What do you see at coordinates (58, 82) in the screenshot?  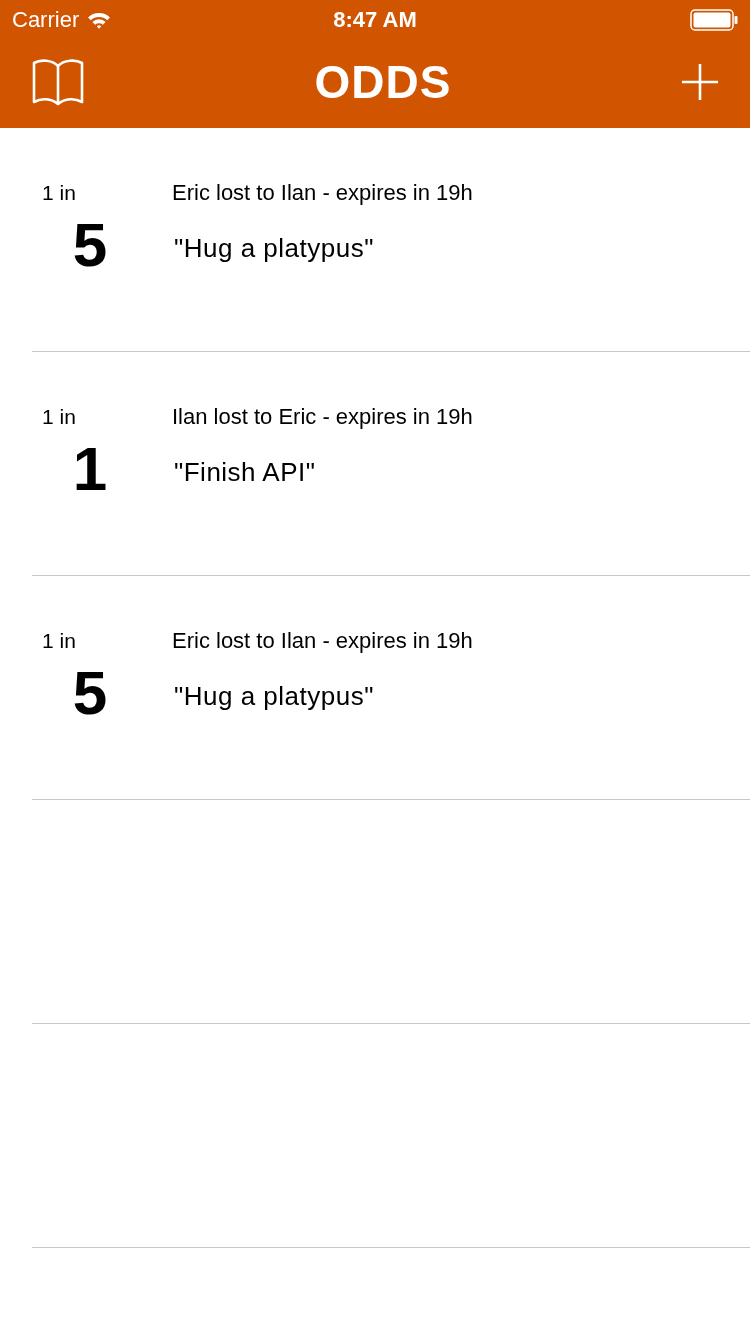 I see `book-icon` at bounding box center [58, 82].